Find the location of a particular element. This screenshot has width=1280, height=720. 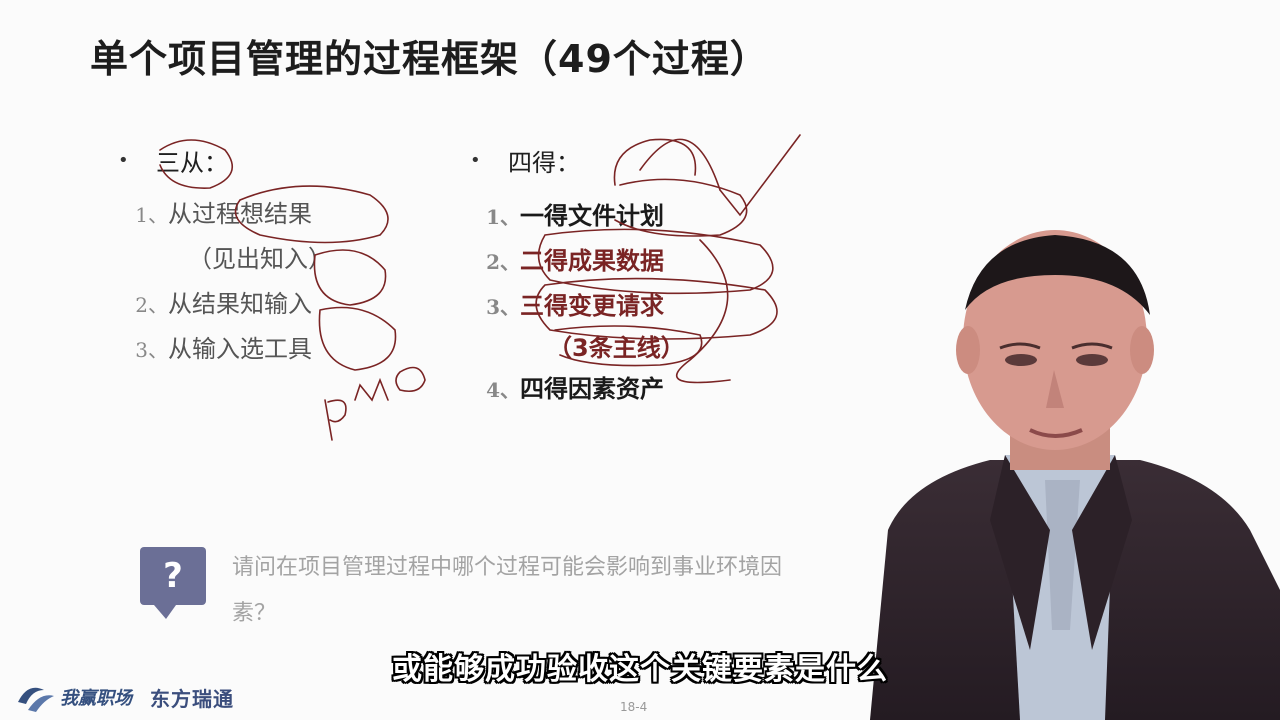

list-item: 3、三得变更请求 is located at coordinates (575, 306).